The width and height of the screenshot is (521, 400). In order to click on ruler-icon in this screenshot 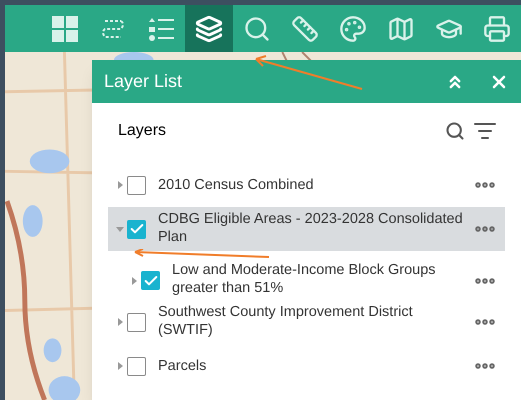, I will do `click(305, 28)`.